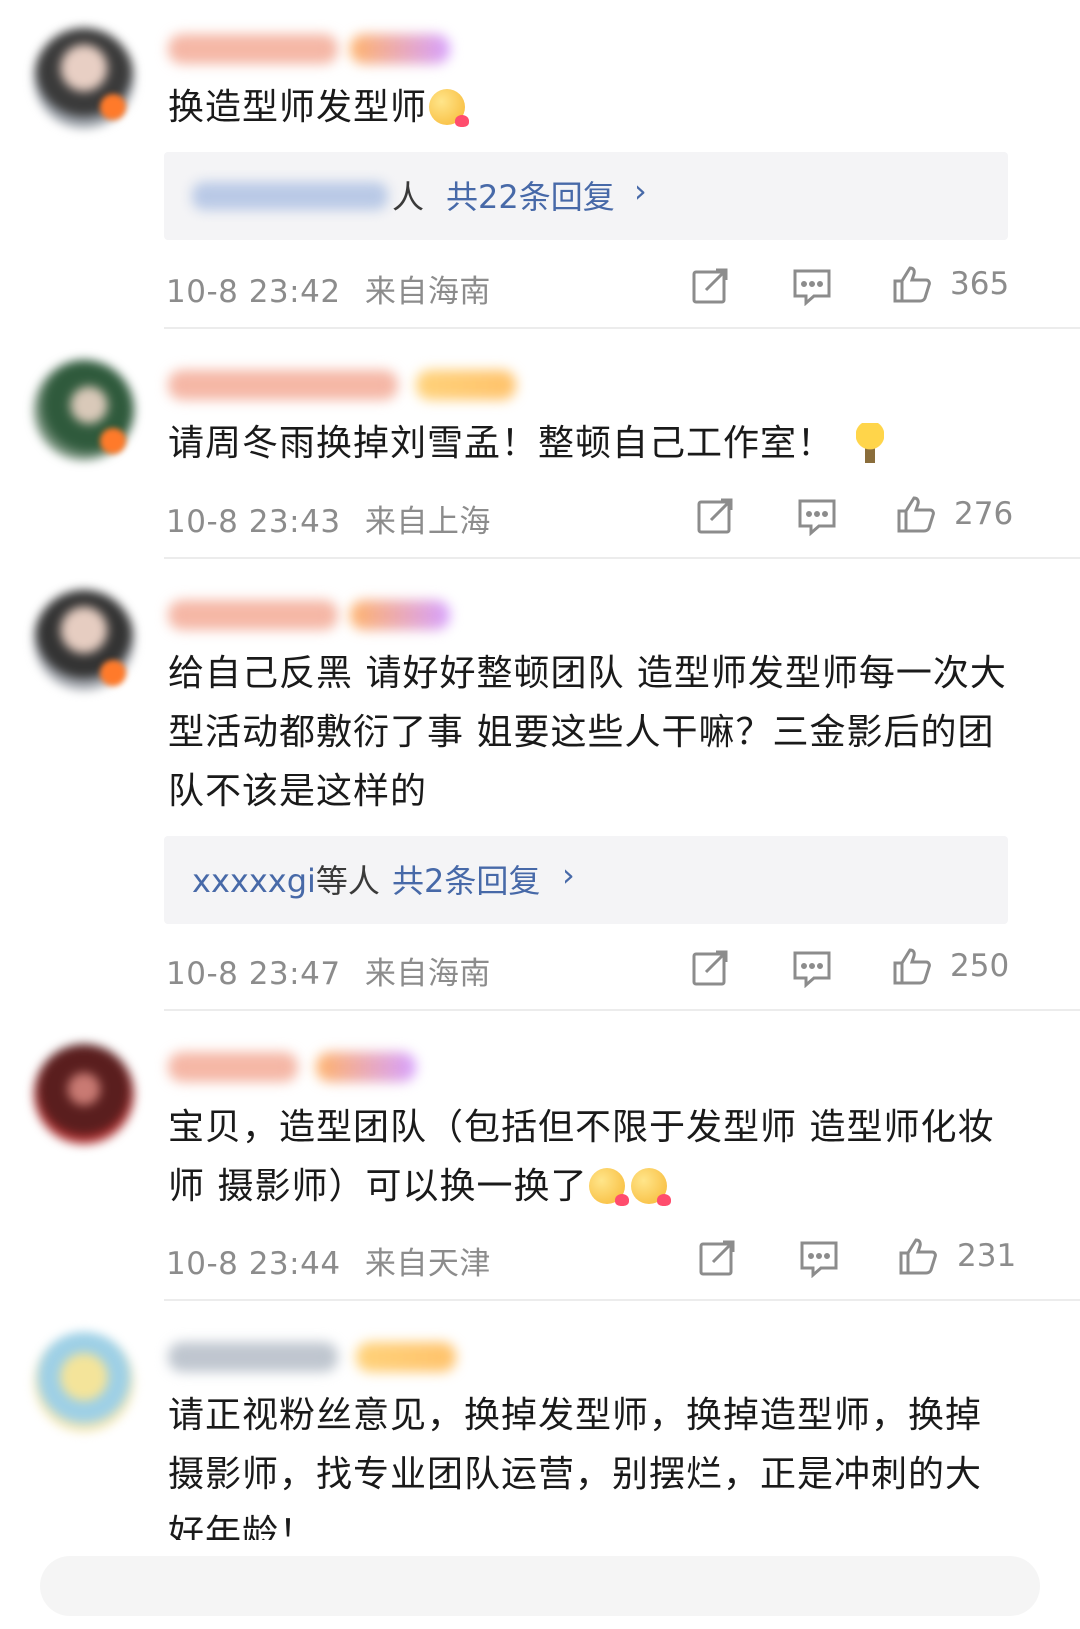  I want to click on comment-time: 10-8 23:42, so click(253, 292).